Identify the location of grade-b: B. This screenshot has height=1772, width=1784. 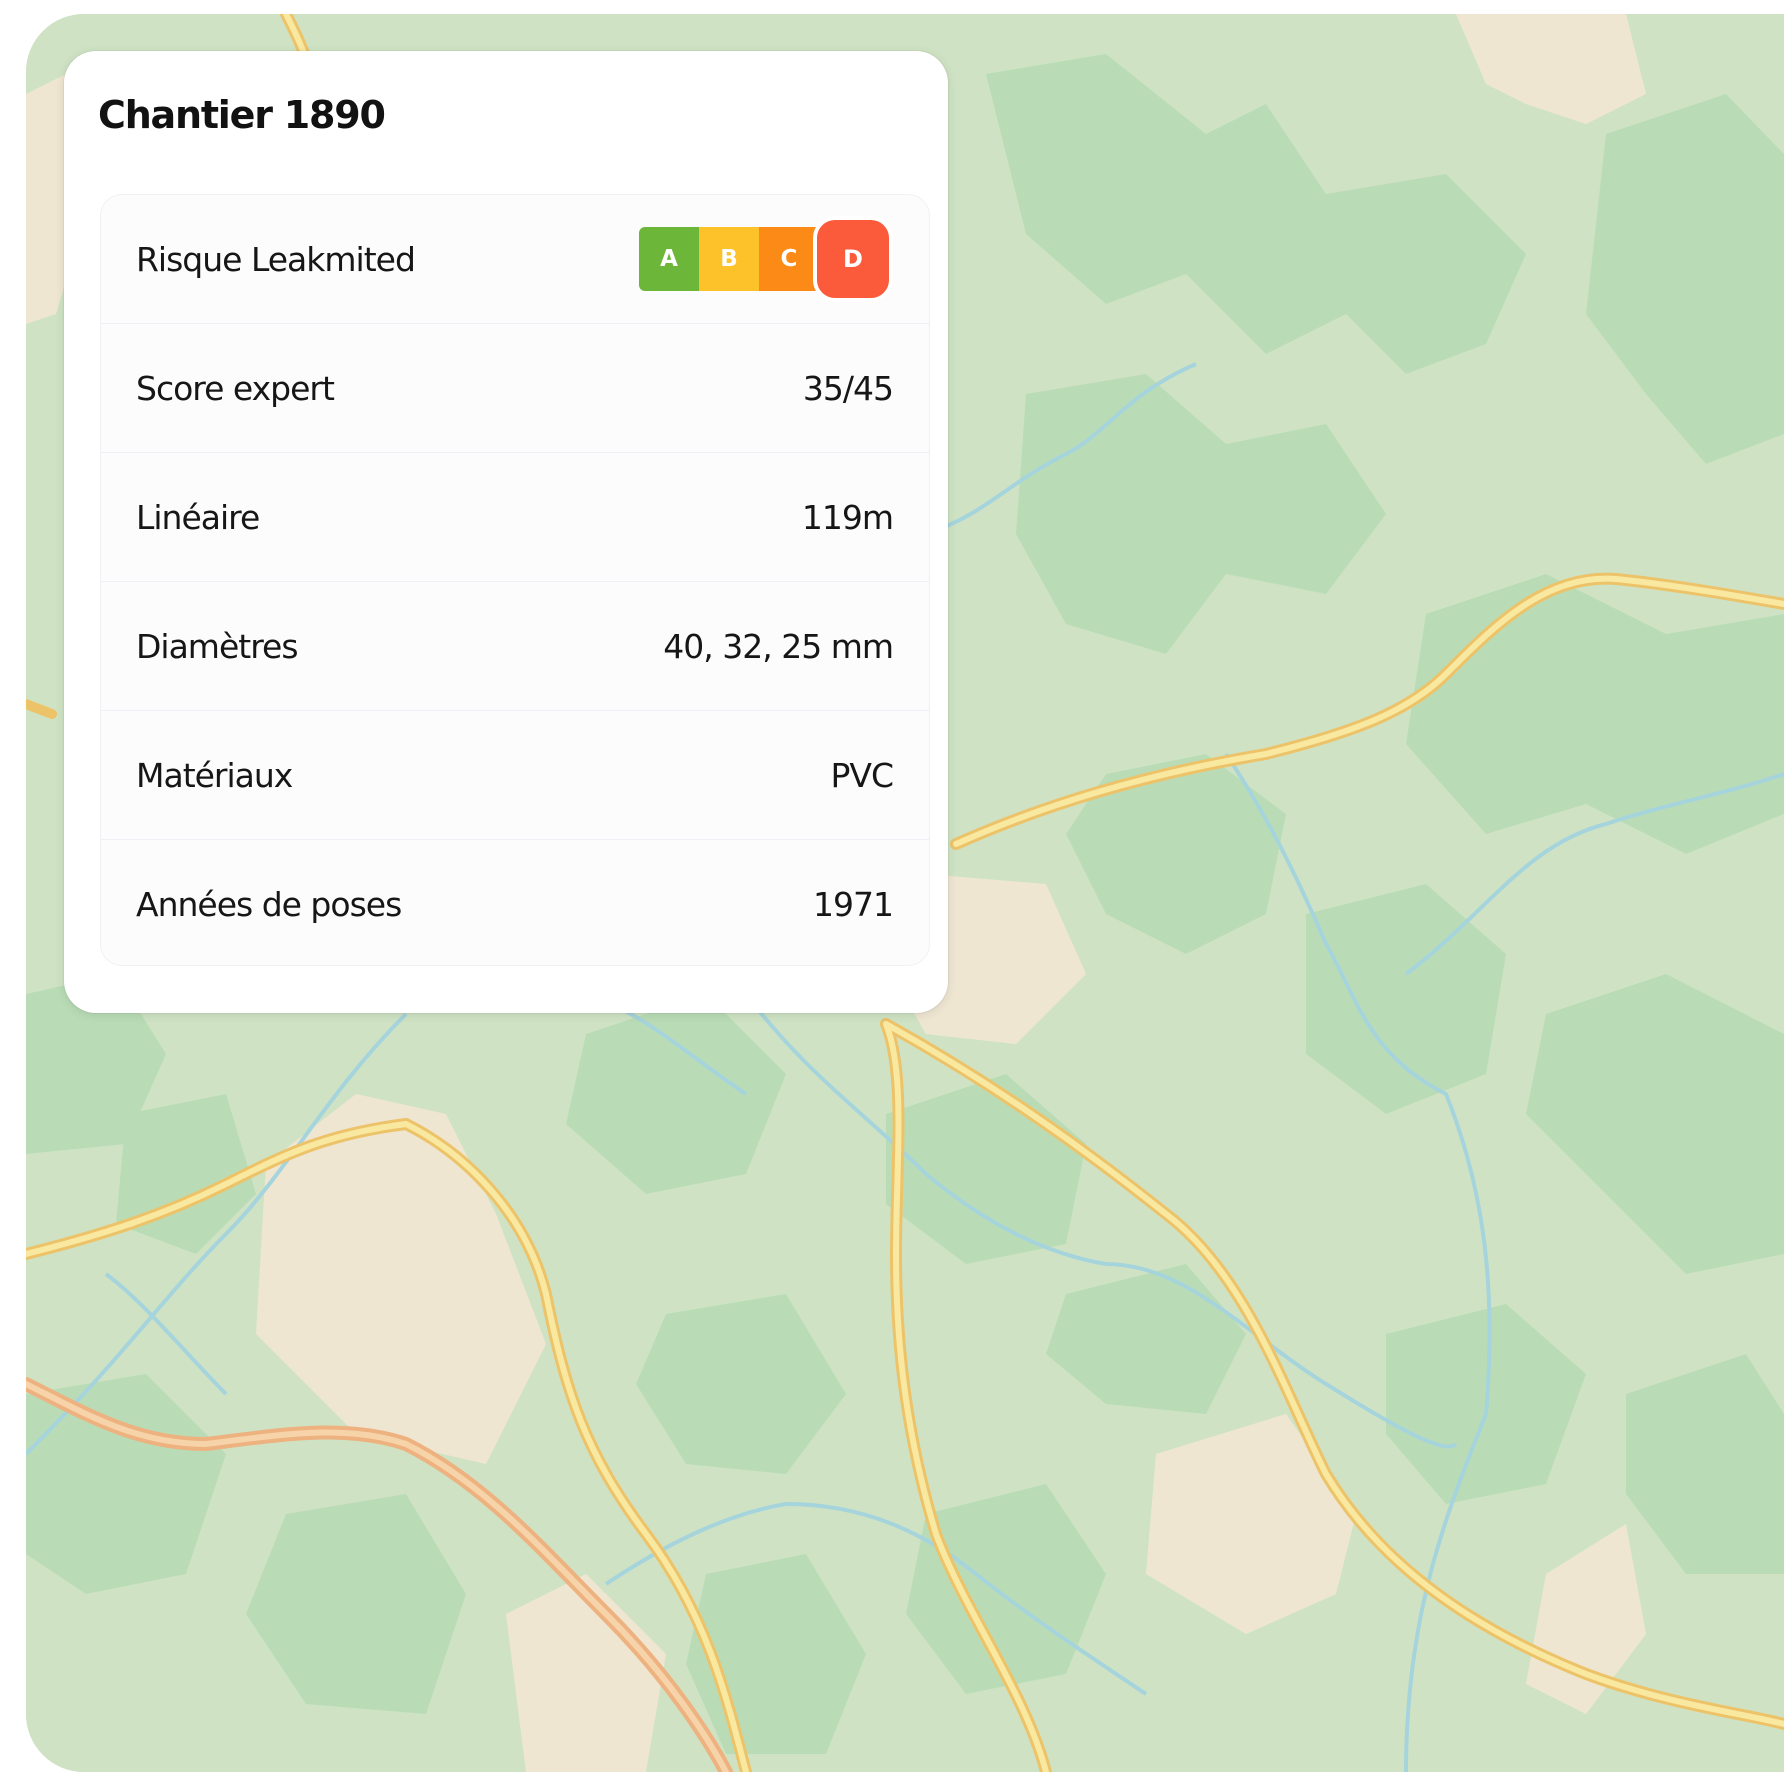
(729, 259).